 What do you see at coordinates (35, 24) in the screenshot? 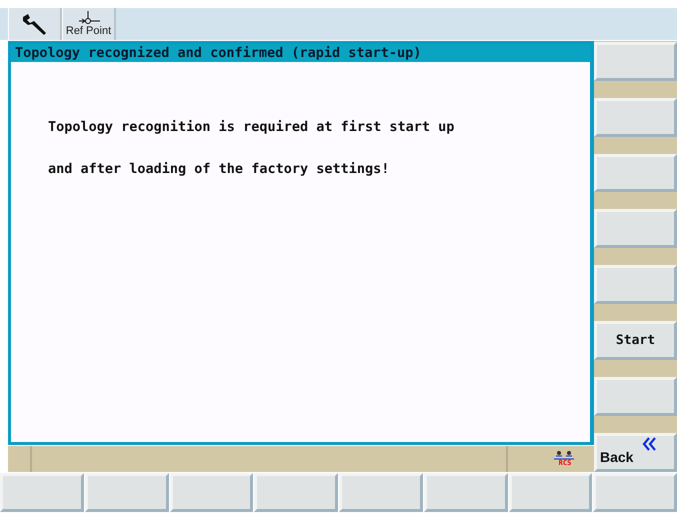
I see `wrench-button` at bounding box center [35, 24].